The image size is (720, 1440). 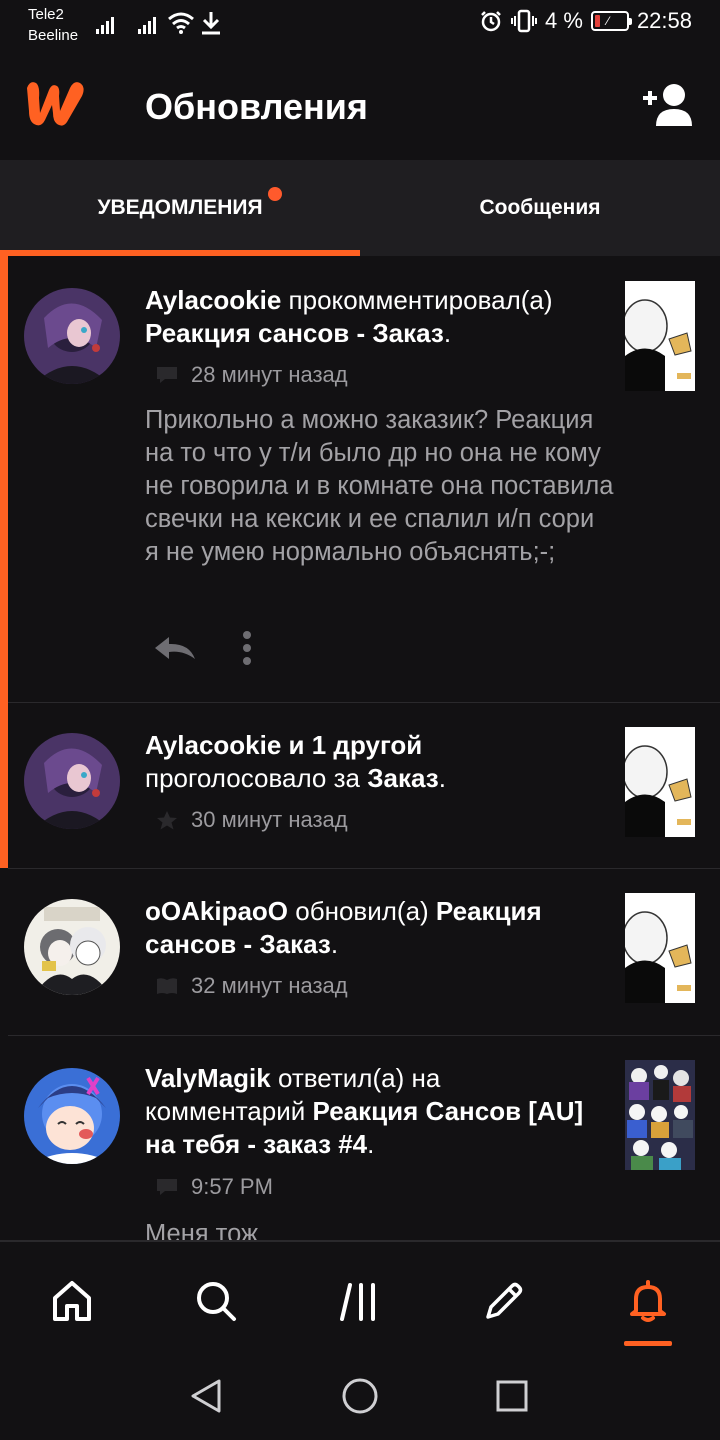 What do you see at coordinates (283, 745) in the screenshot?
I see `notification-user: Aylacookie и 1 другой` at bounding box center [283, 745].